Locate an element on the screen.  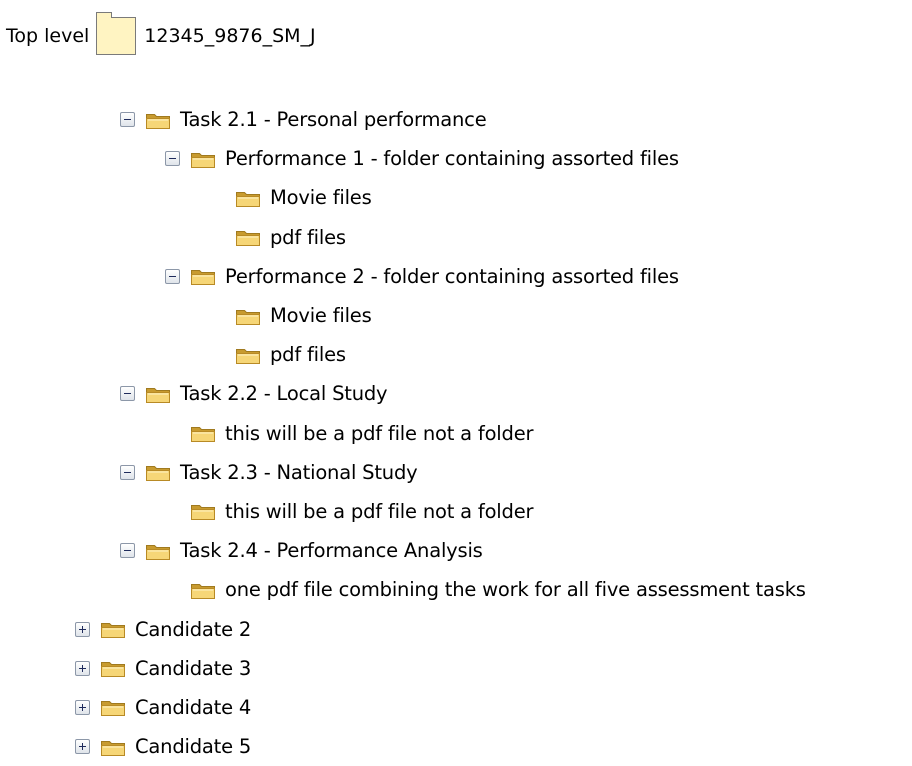
tree-row: Task 2.4 - Performance Analysis is located at coordinates (456, 550).